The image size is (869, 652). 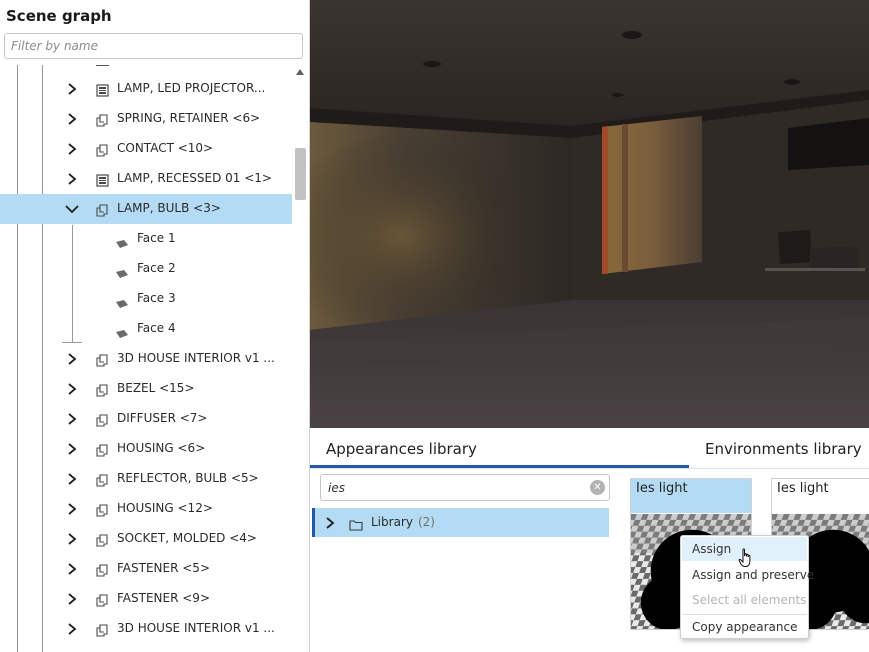 I want to click on library-folder-label: Library (2), so click(x=403, y=522).